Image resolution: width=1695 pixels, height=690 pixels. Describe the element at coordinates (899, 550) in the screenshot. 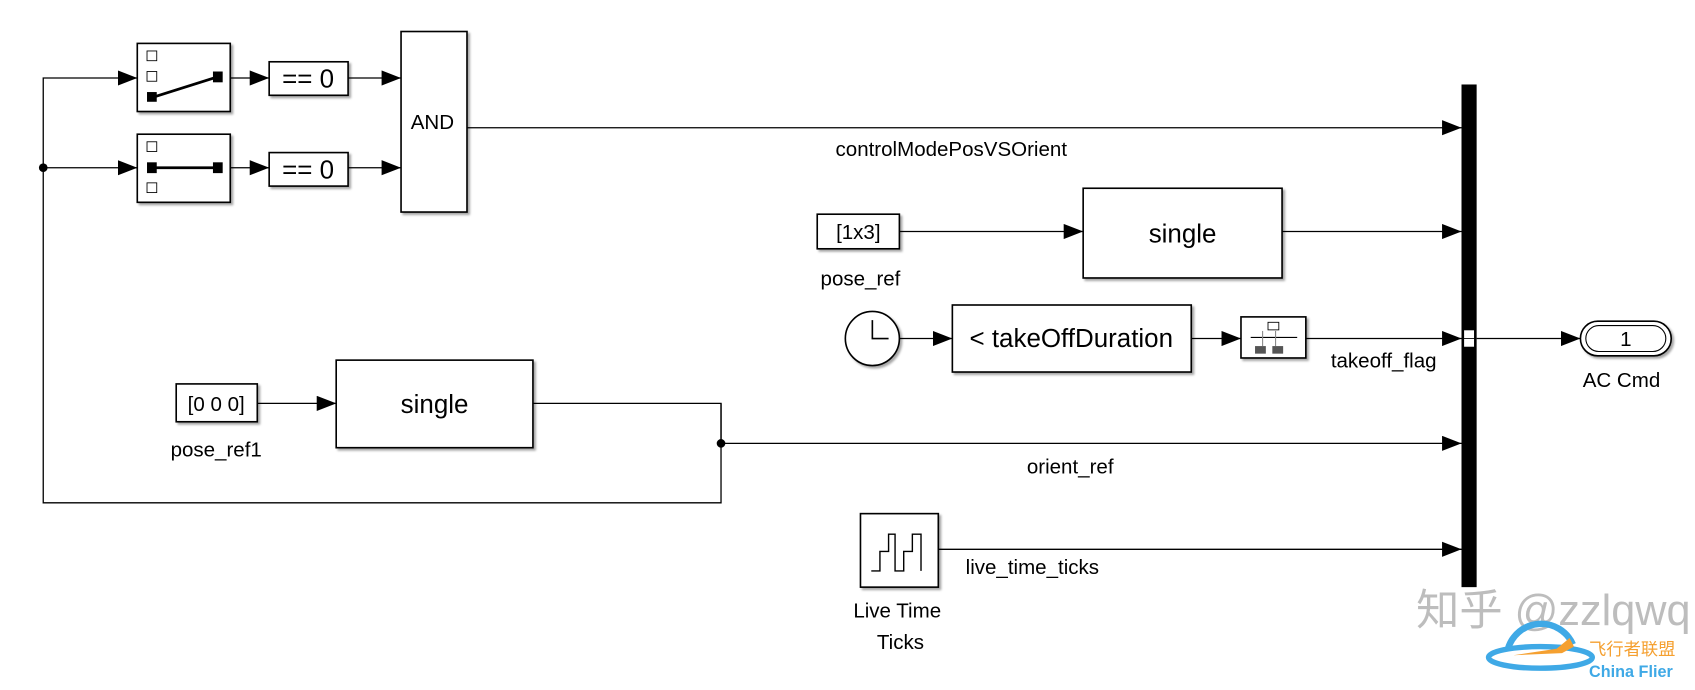

I see `live-time-ticks-block` at that location.